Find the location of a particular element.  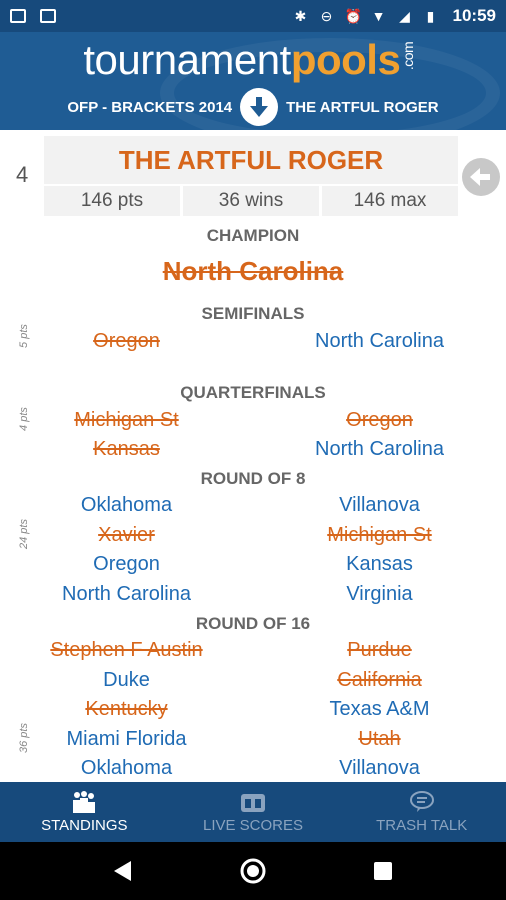

pool-selector-row: OFP - BRACKETS 2014 THE ARTFUL ROGER is located at coordinates (253, 107).